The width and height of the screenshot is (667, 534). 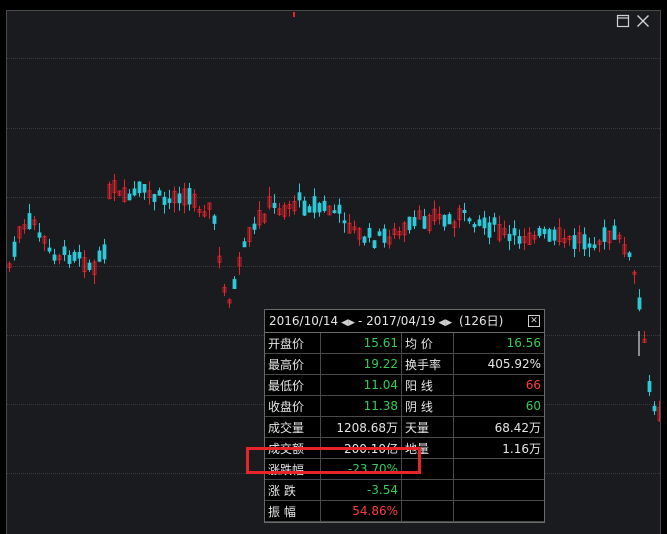 I want to click on stats-row: 成交额 200.10亿 地量 1.16万, so click(x=404, y=448).